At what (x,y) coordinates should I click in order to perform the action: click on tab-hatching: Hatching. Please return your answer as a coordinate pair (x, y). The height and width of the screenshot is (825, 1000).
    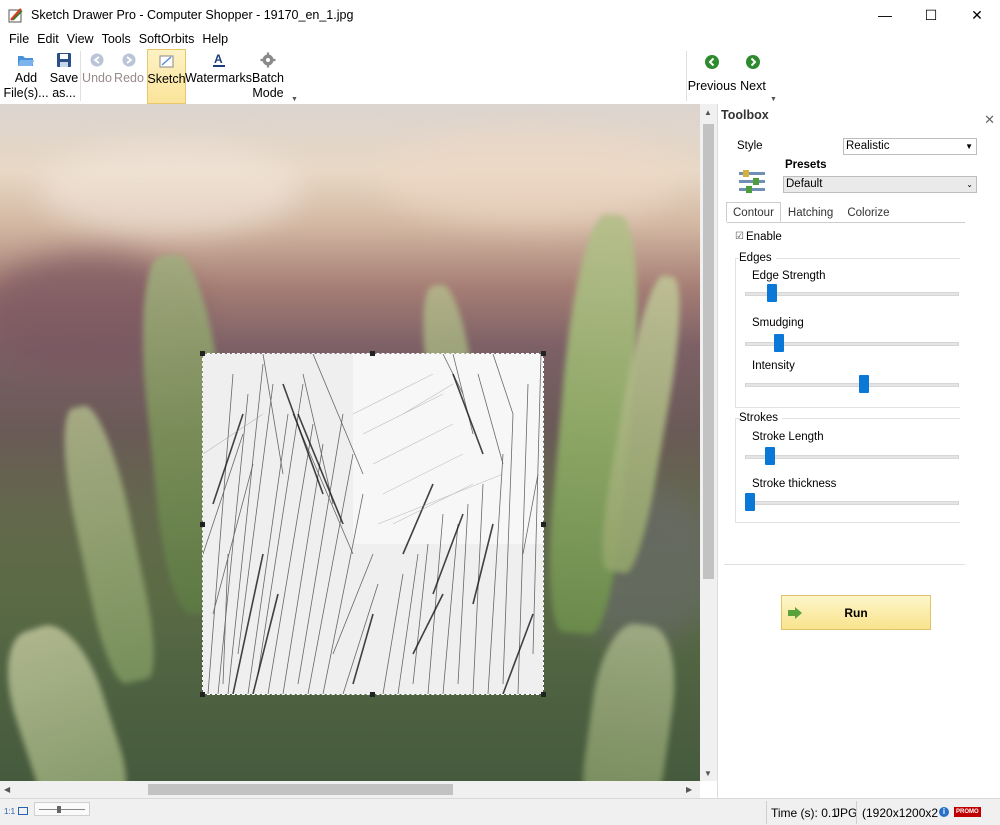
    Looking at the image, I should click on (810, 212).